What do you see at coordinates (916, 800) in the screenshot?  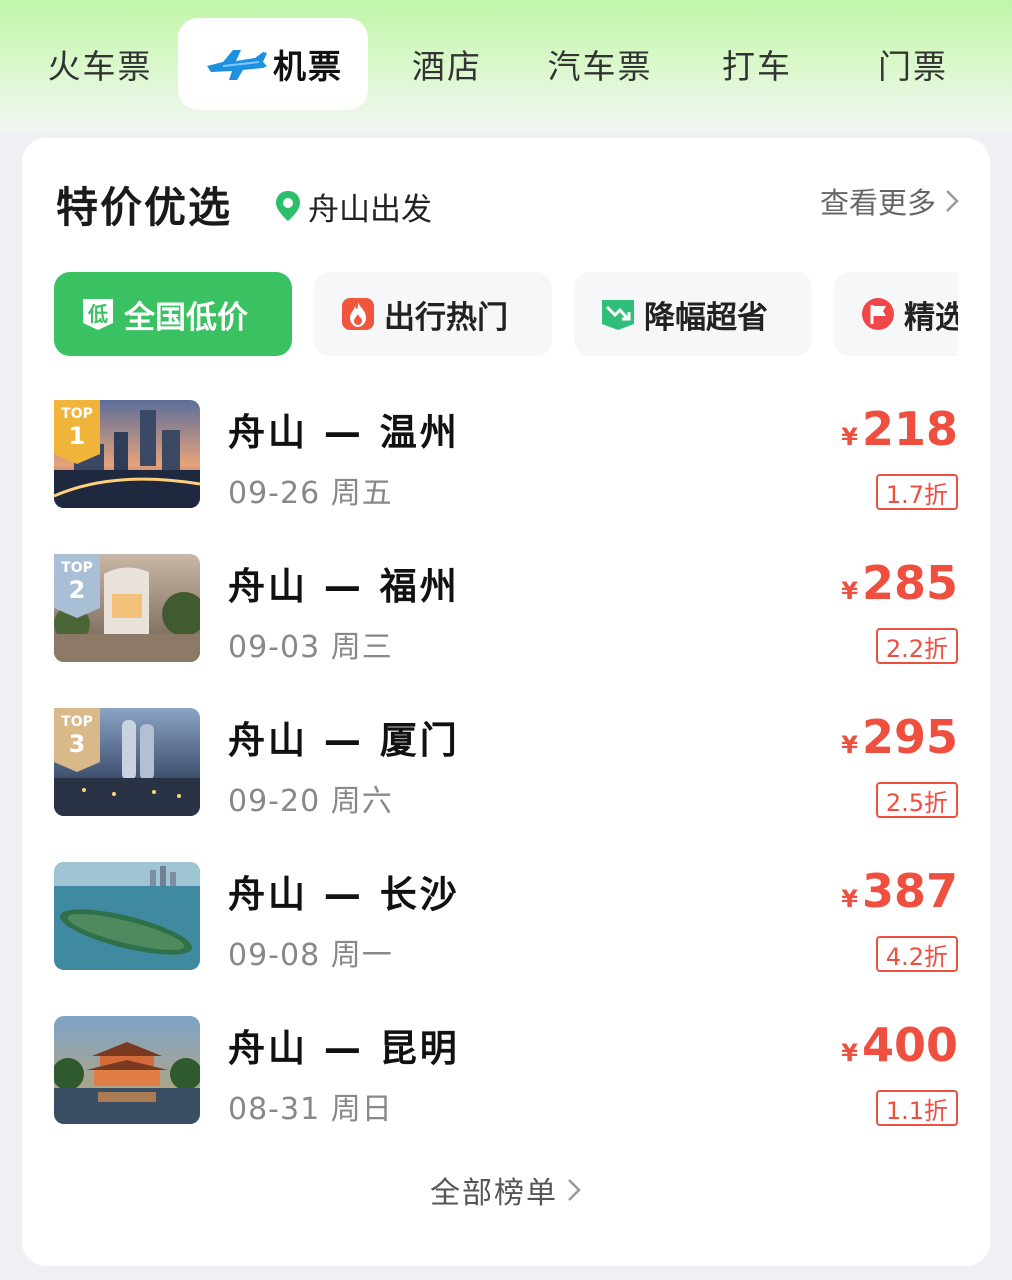 I see `discount-badge: 2.5折` at bounding box center [916, 800].